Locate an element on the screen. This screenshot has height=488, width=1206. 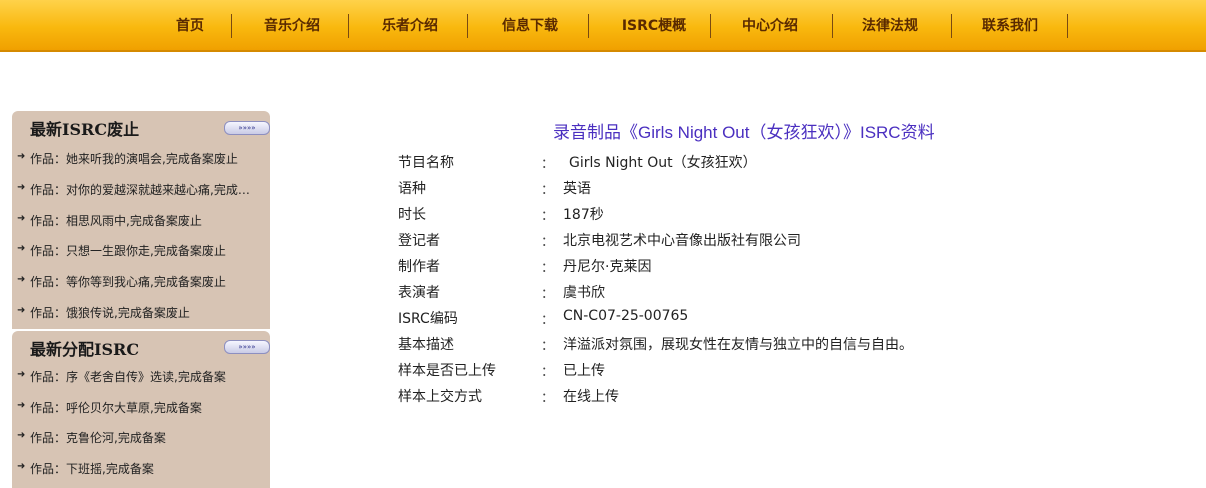
list-item: 作品：序《老舍自传》选读,完成备案 is located at coordinates (141, 376).